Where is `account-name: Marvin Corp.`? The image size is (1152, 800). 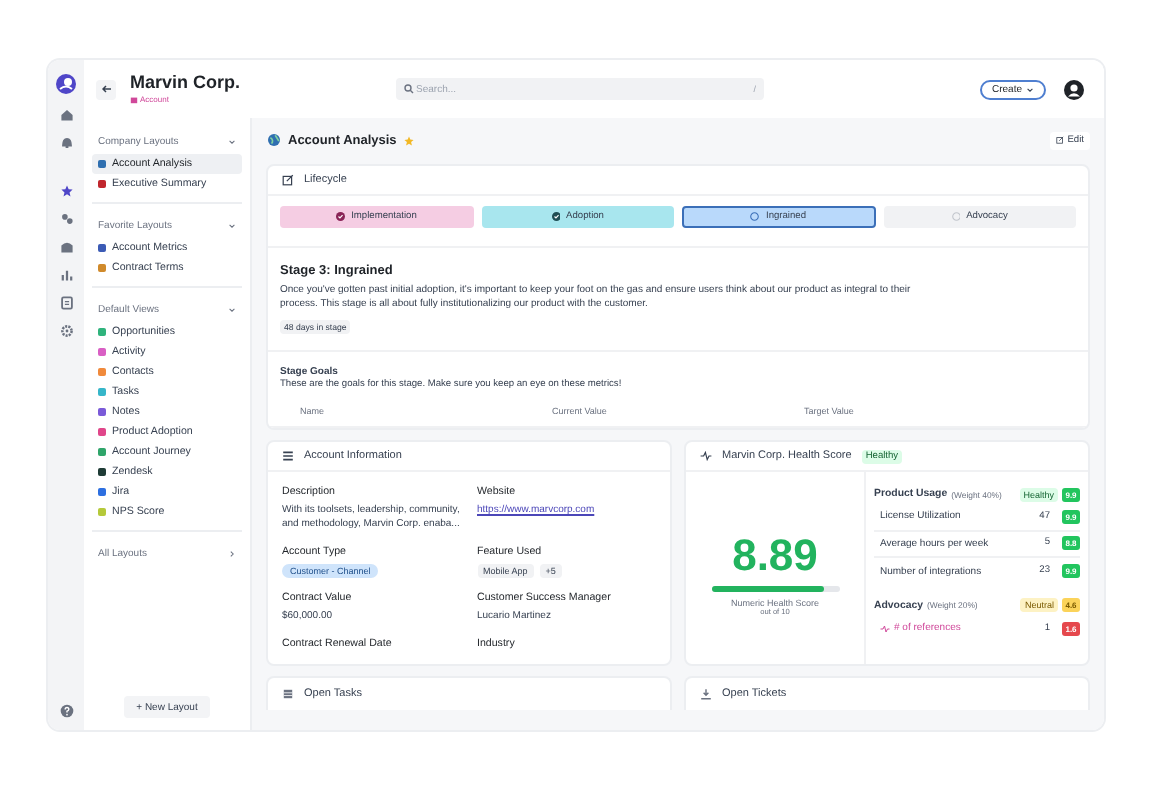 account-name: Marvin Corp. is located at coordinates (185, 83).